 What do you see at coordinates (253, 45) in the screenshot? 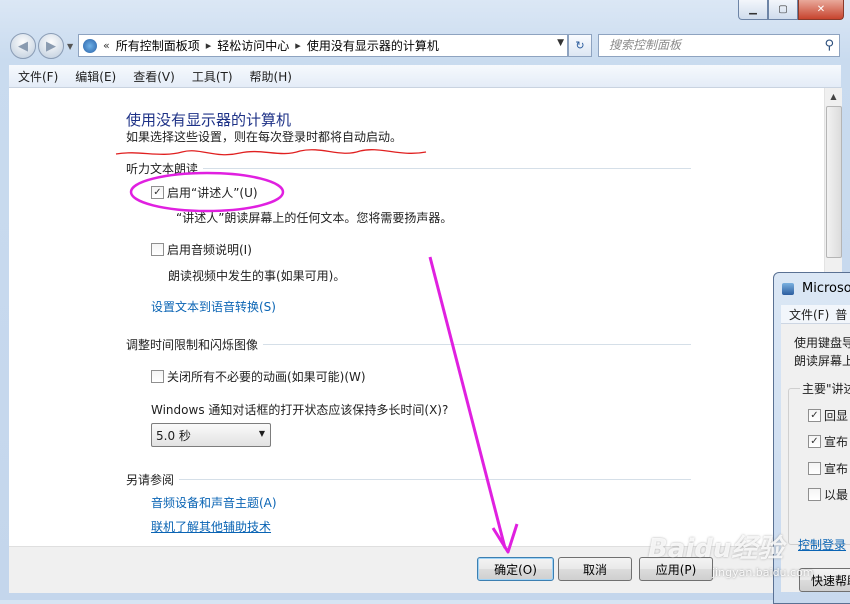
I see `breadcrumb-item-ease-of-access: 轻松访问中心` at bounding box center [253, 45].